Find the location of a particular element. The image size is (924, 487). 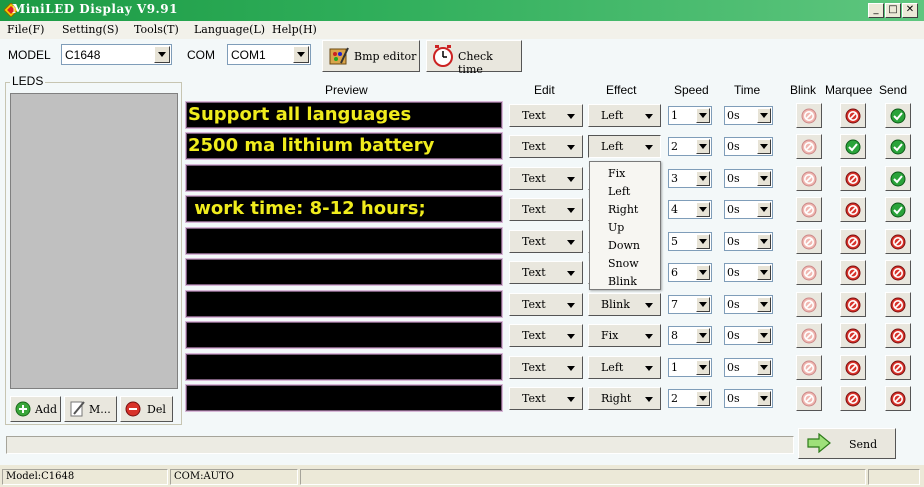

effect-option: Fix is located at coordinates (625, 173).